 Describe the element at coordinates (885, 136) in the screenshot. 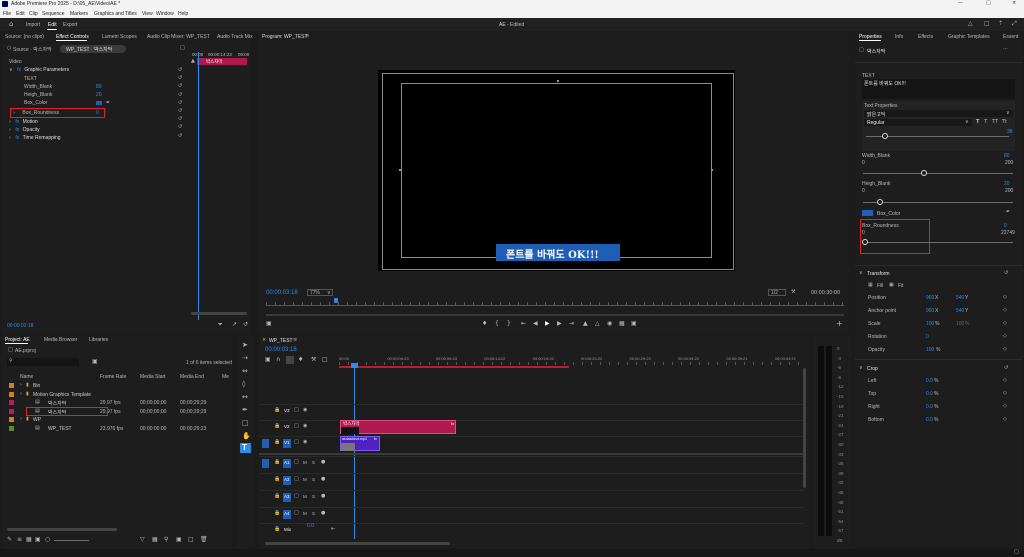

I see `font-size-knob` at that location.